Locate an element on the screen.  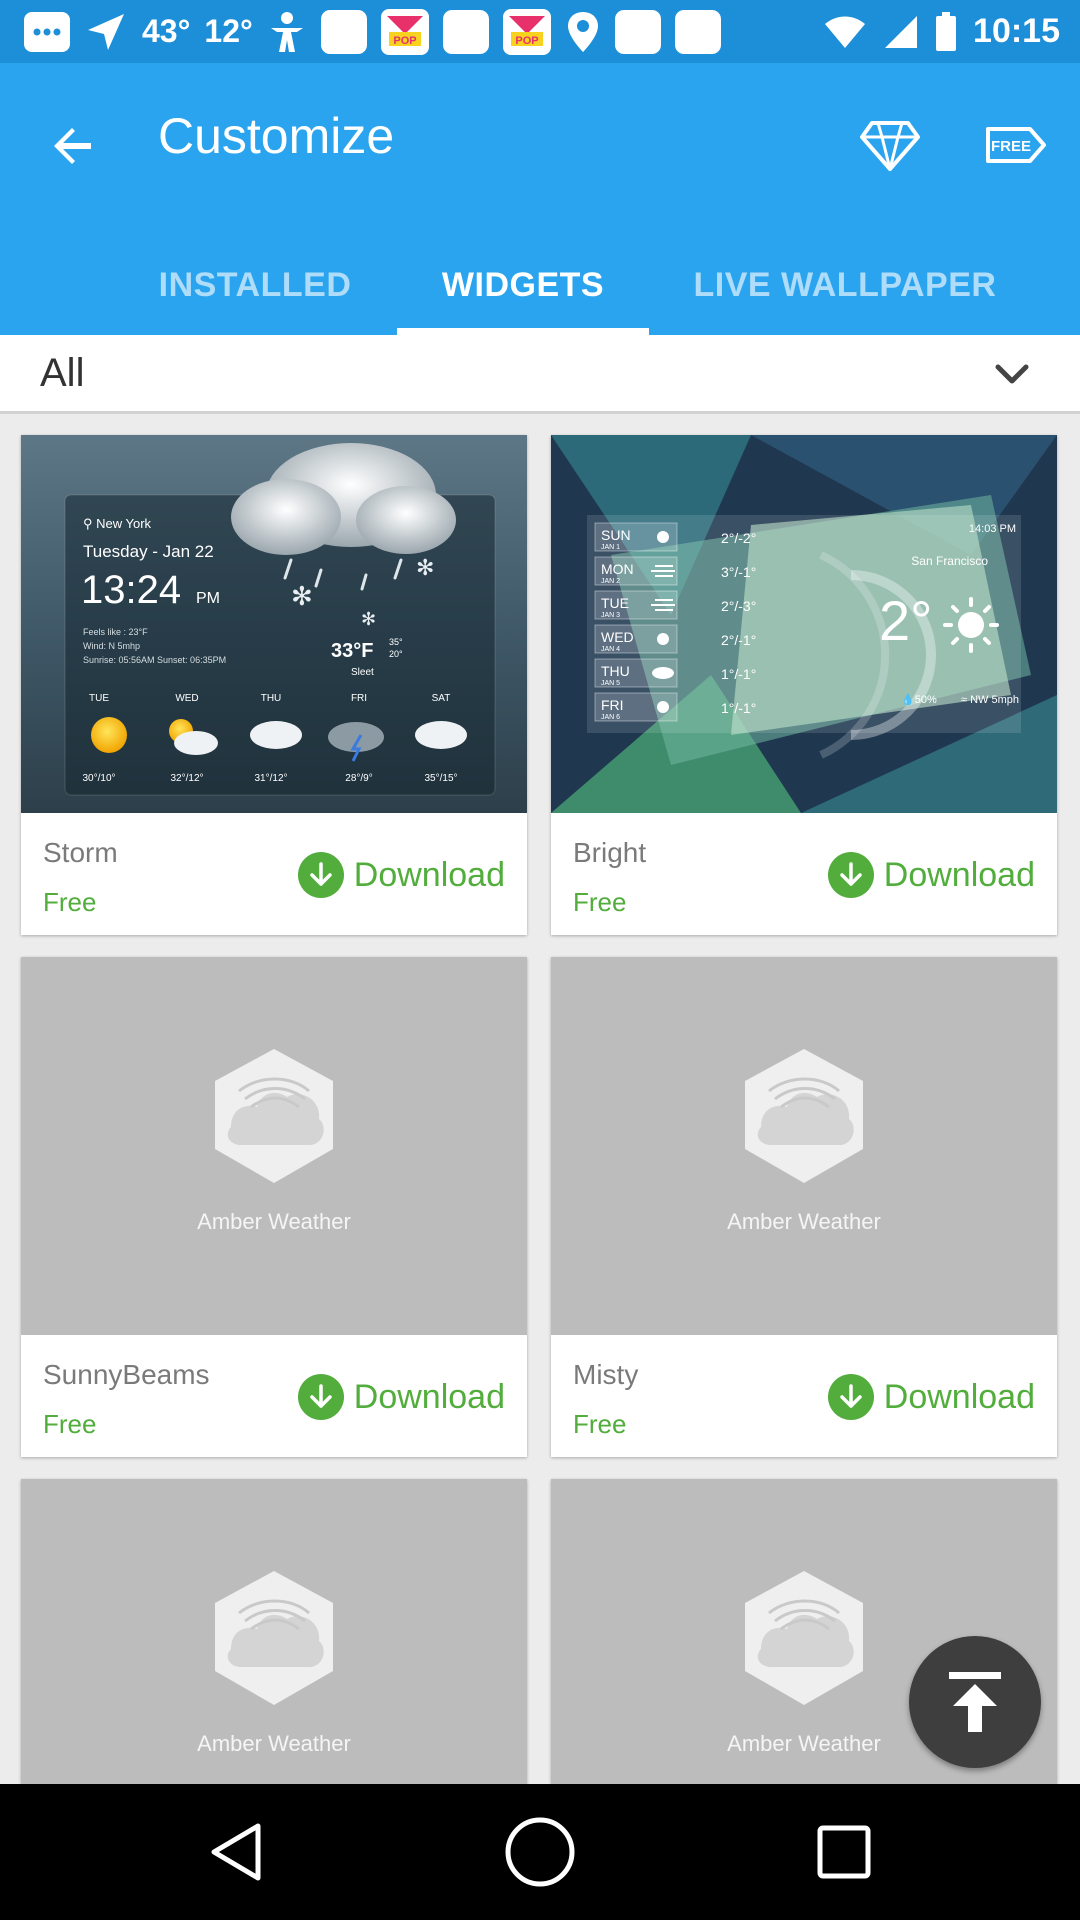
widget-name: Misty is located at coordinates (606, 1374).